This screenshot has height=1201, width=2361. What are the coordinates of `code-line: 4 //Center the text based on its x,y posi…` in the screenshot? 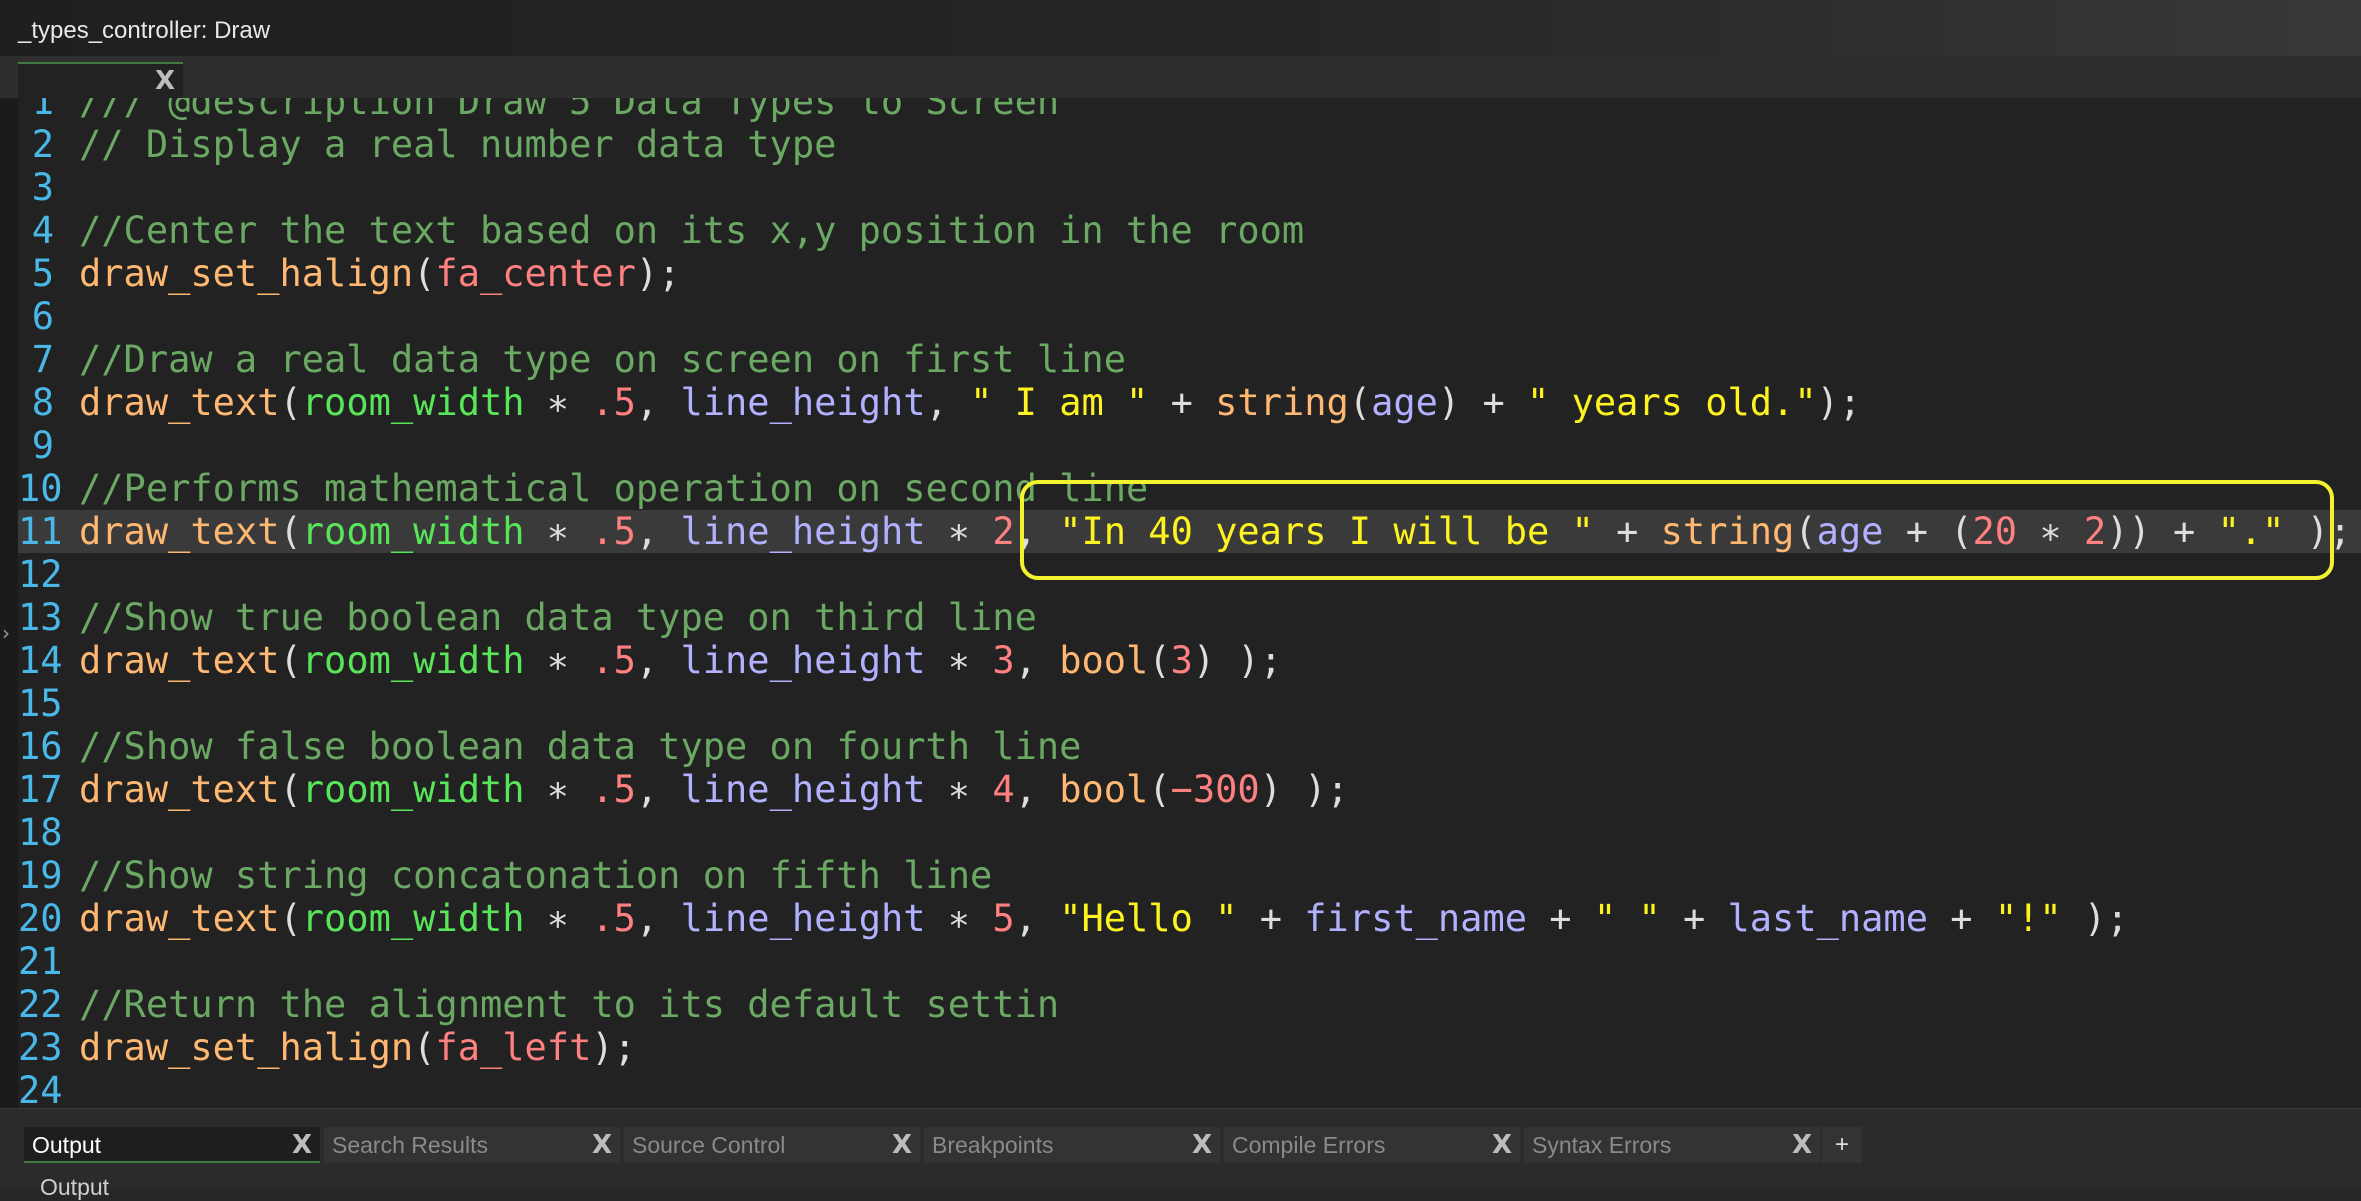 It's located at (1189, 230).